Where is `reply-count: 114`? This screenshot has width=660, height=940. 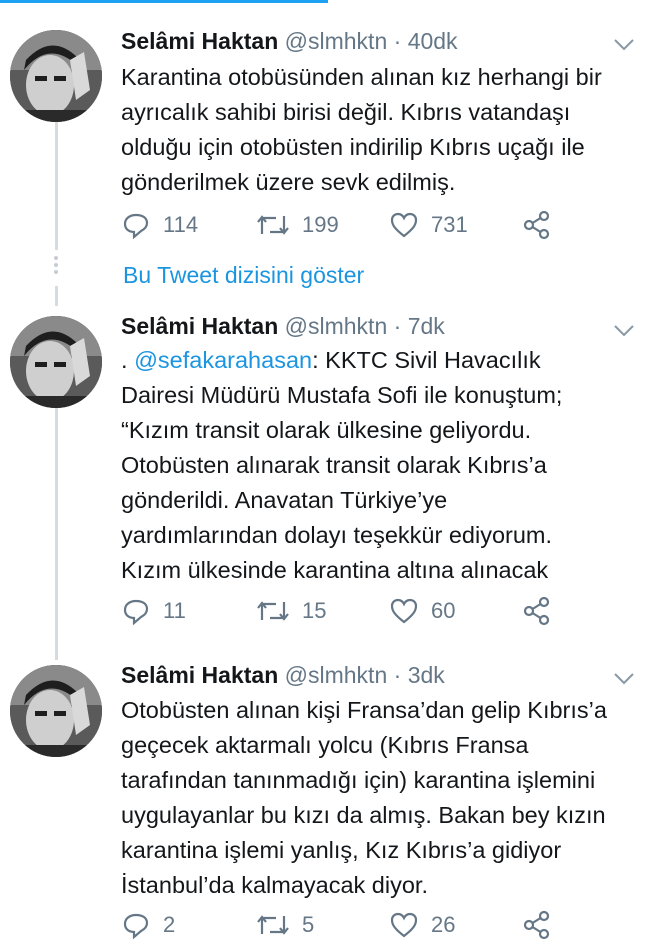 reply-count: 114 is located at coordinates (181, 224).